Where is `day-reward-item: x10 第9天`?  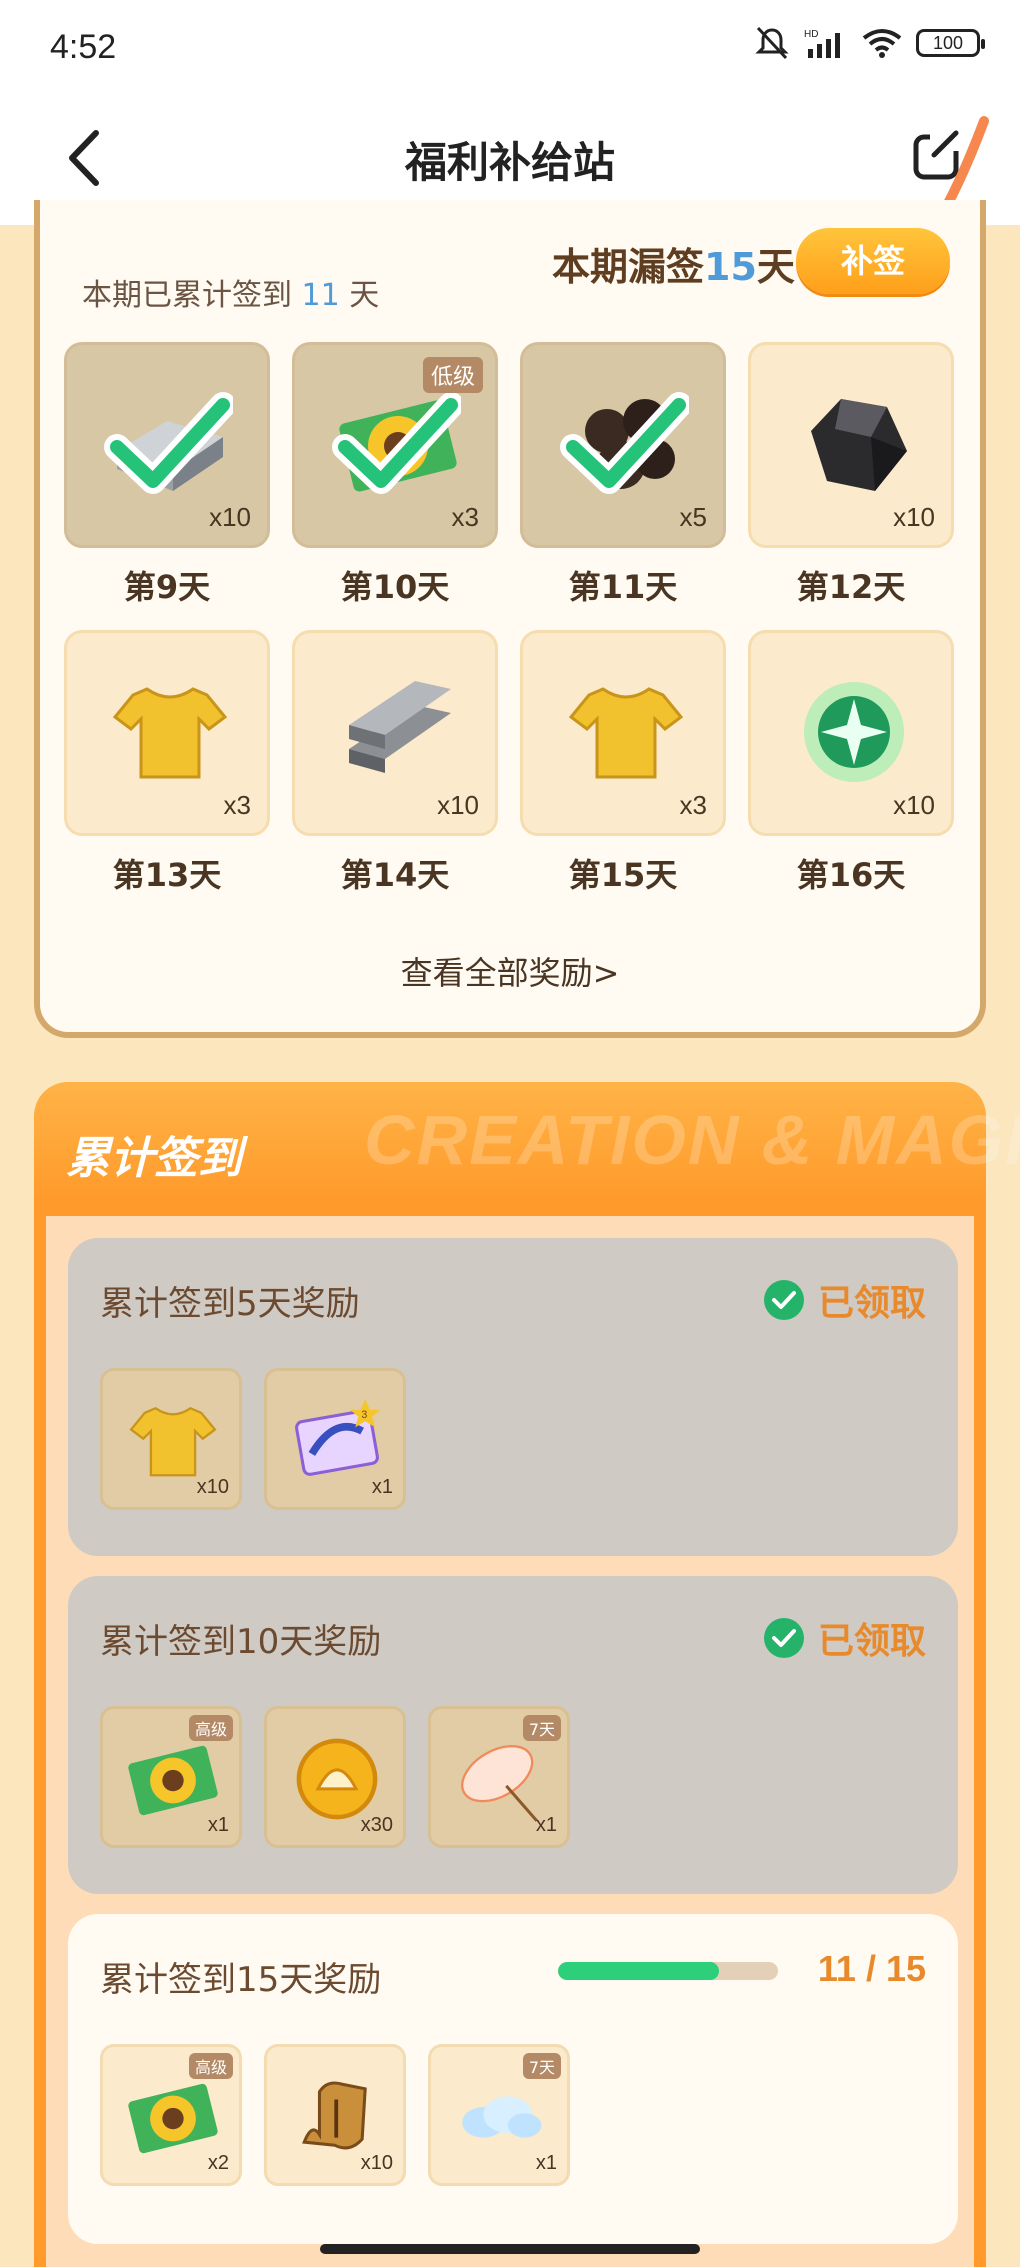 day-reward-item: x10 第9天 is located at coordinates (167, 475).